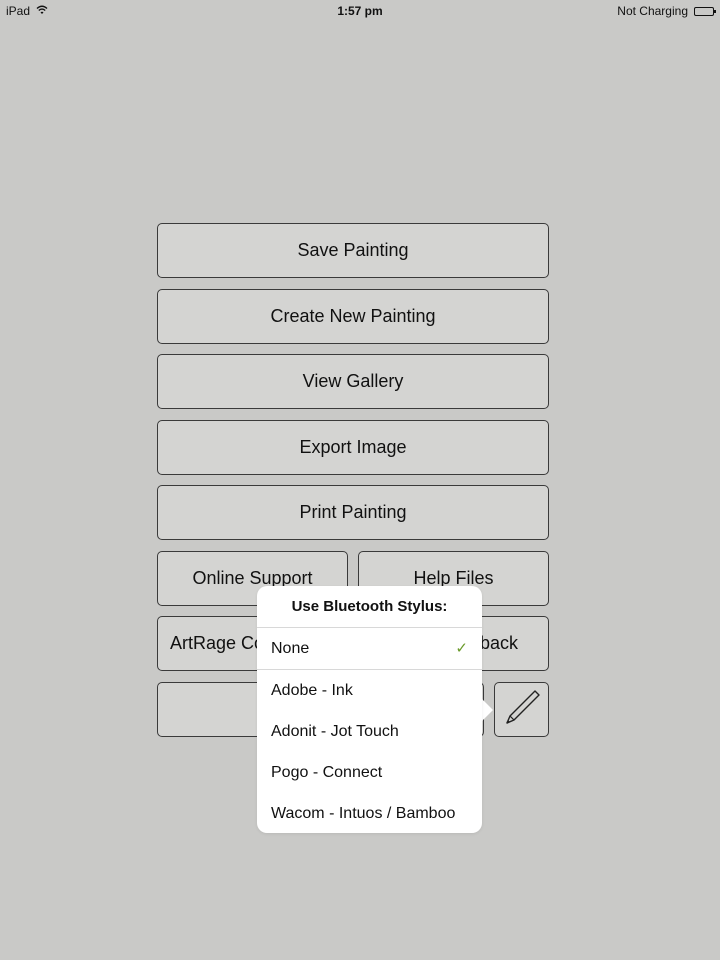 The height and width of the screenshot is (960, 720). Describe the element at coordinates (369, 649) in the screenshot. I see `stylus-option-none: None ✓` at that location.